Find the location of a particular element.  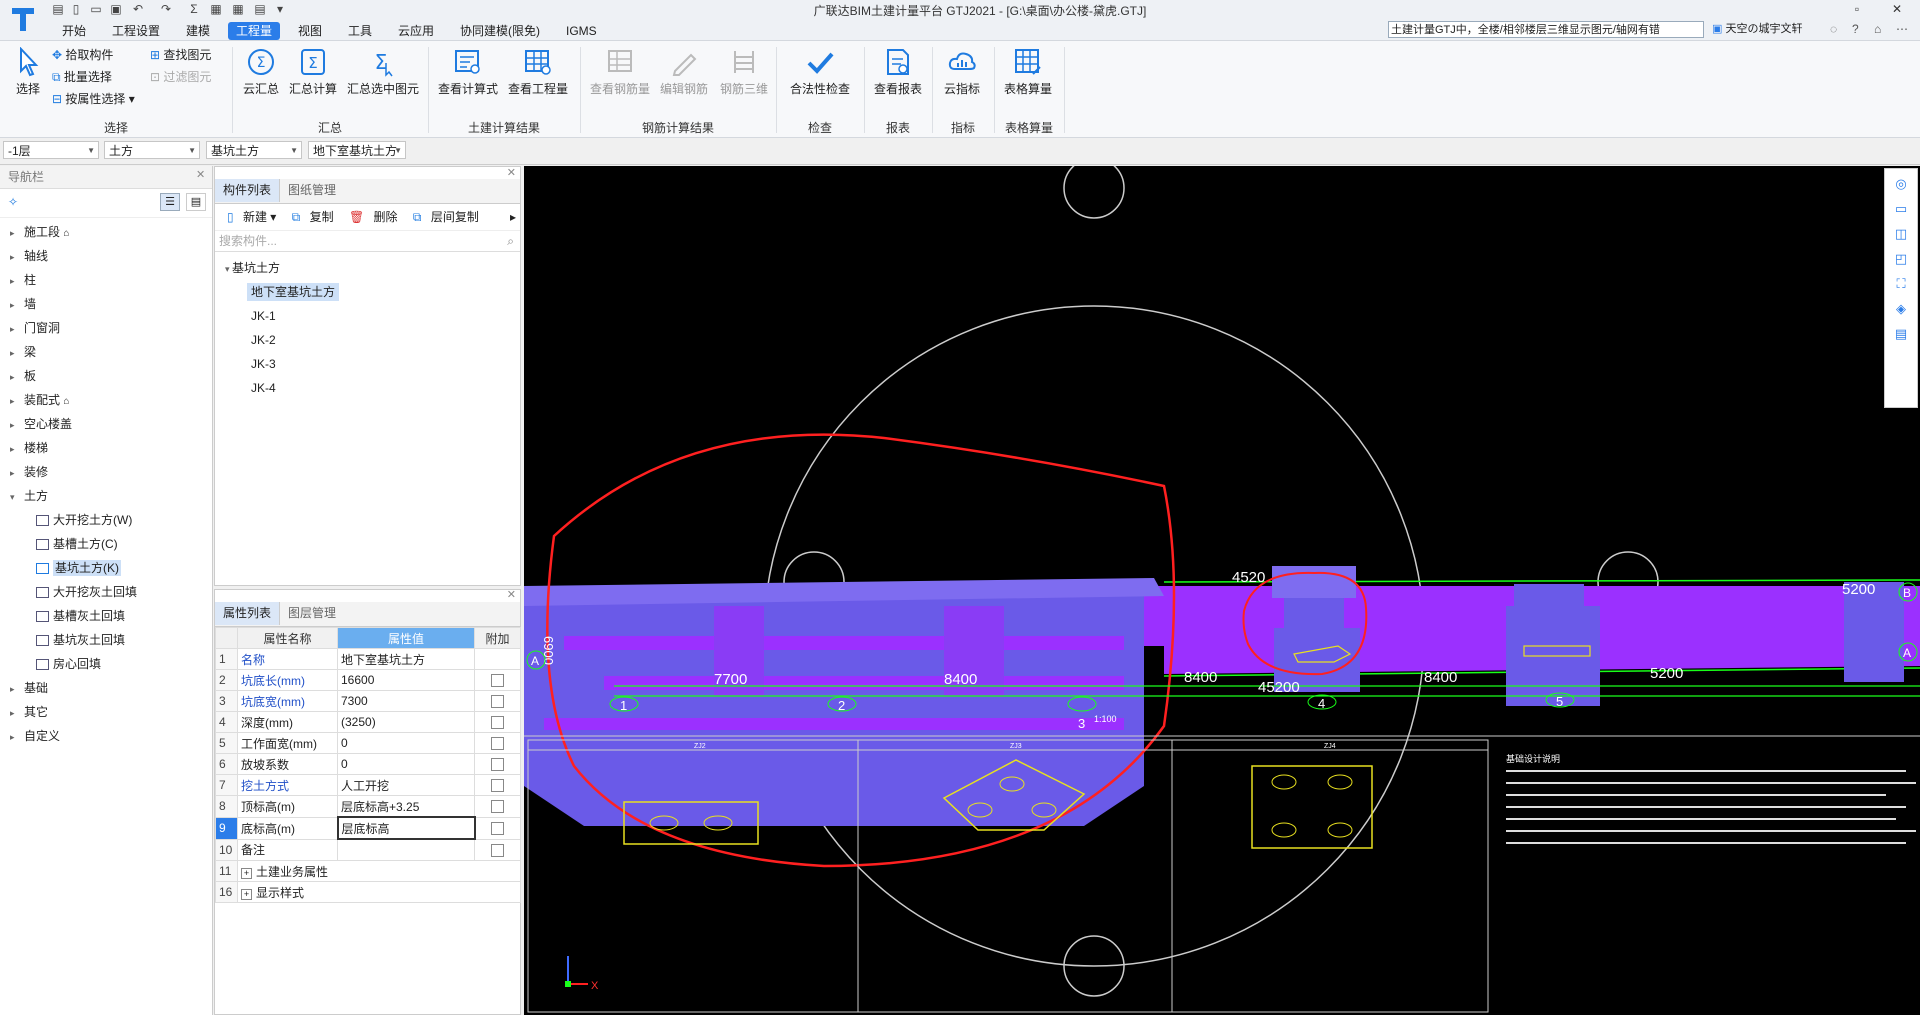

nav-item-slab: ▸ 板 is located at coordinates (111, 376).